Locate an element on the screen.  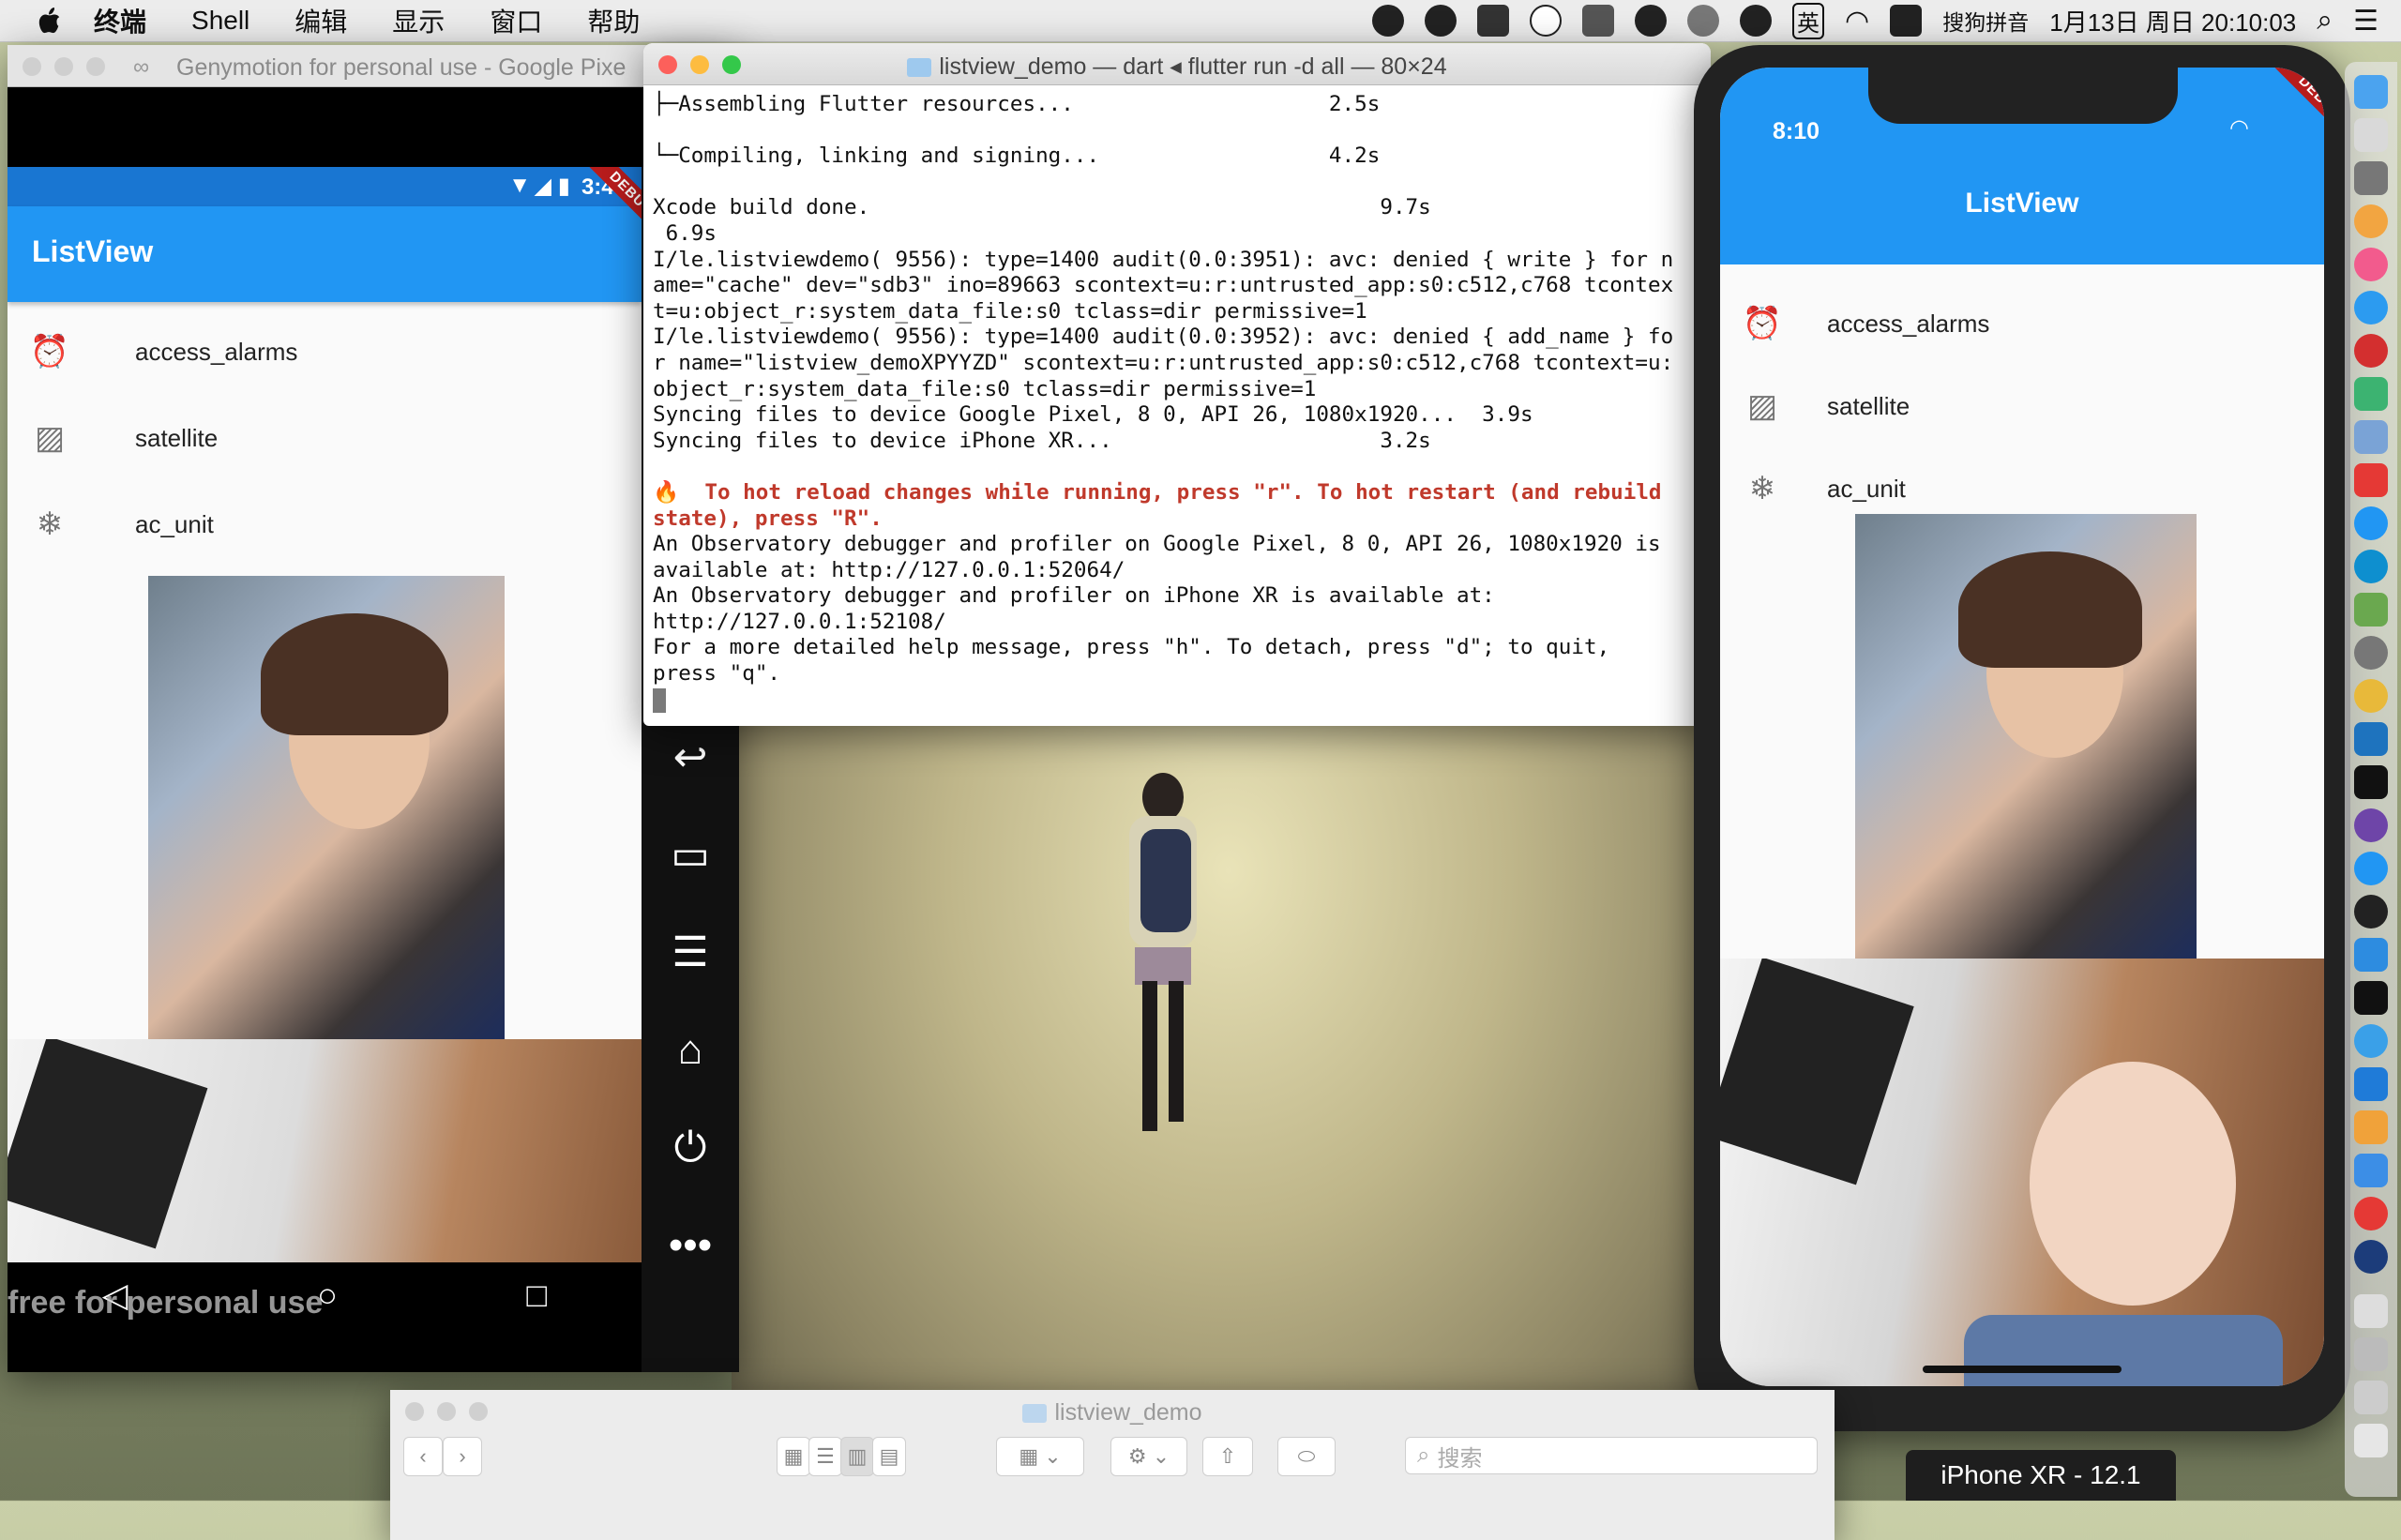
xcode-icon is located at coordinates (2371, 955).